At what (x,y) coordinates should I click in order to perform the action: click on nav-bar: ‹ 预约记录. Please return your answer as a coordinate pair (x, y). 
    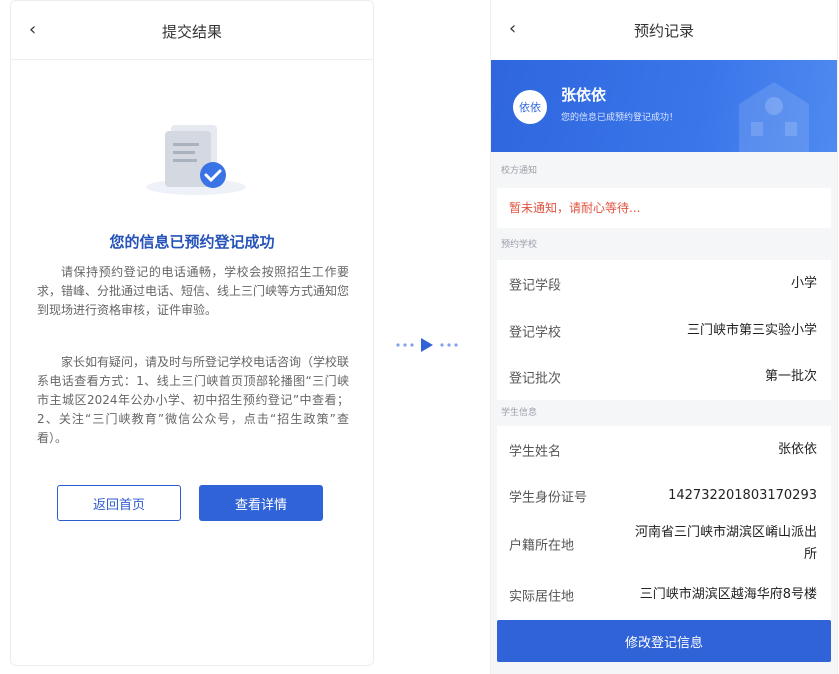
    Looking at the image, I should click on (664, 30).